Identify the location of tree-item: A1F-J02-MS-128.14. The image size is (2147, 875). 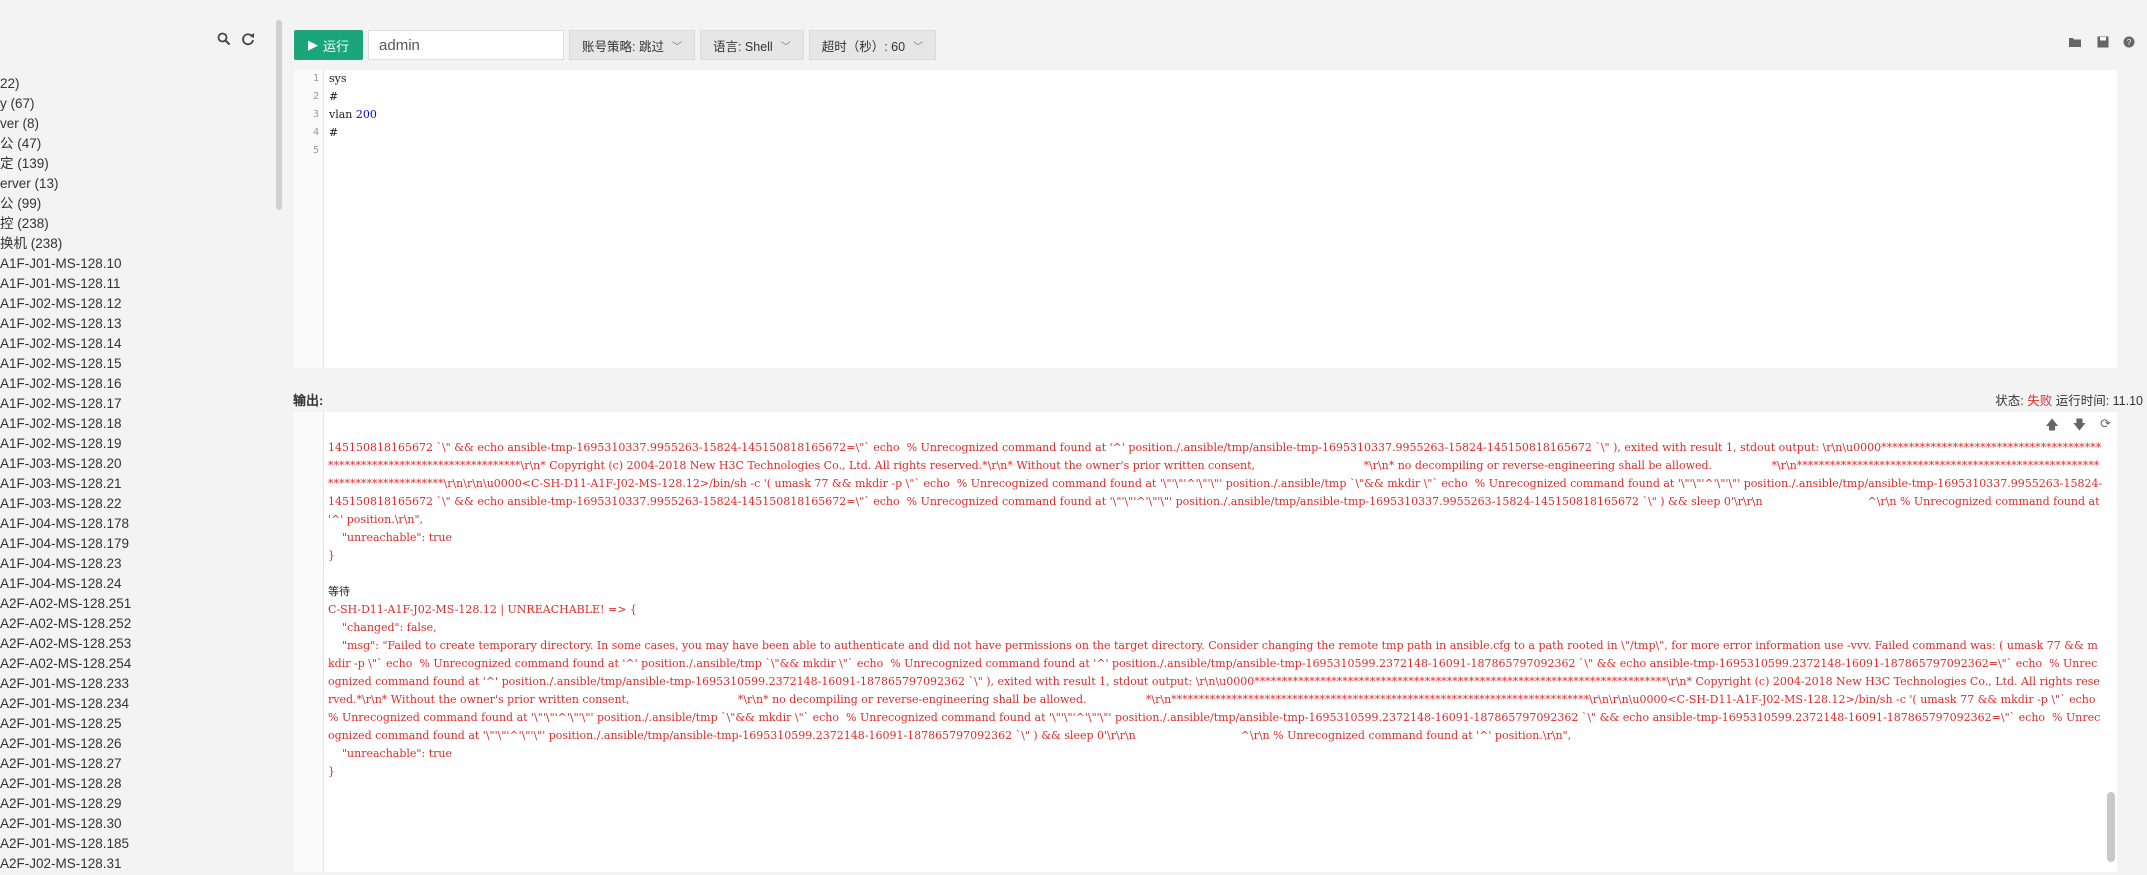
(65, 344).